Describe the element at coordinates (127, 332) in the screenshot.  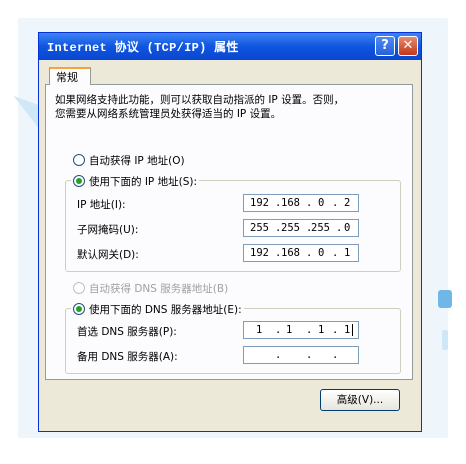
I see `preferred-dns-label: 首选 DNS 服务器(P):` at that location.